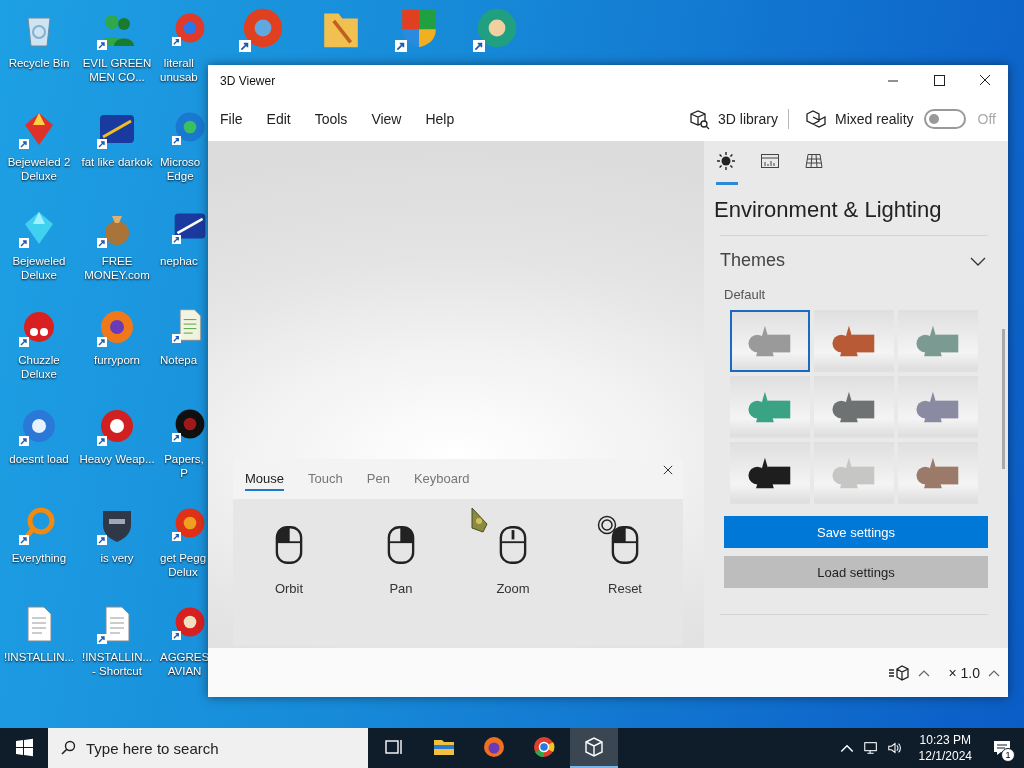 The height and width of the screenshot is (768, 1024). Describe the element at coordinates (39, 558) in the screenshot. I see `icon-label: Everything` at that location.